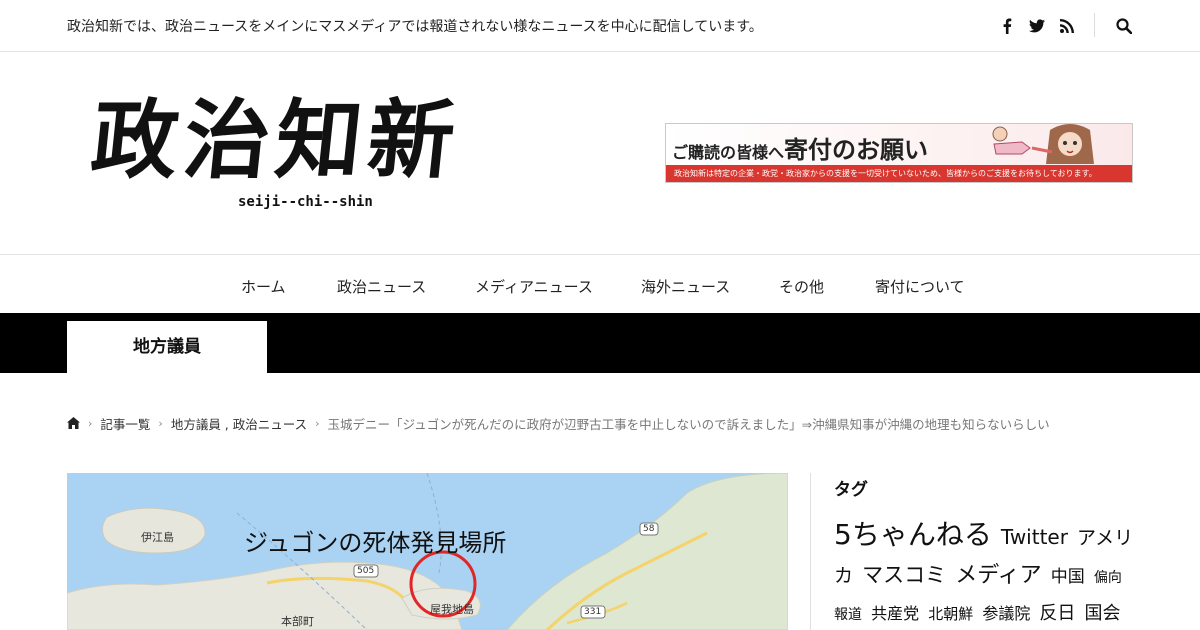 The width and height of the screenshot is (1200, 630). I want to click on search-icon, so click(1124, 26).